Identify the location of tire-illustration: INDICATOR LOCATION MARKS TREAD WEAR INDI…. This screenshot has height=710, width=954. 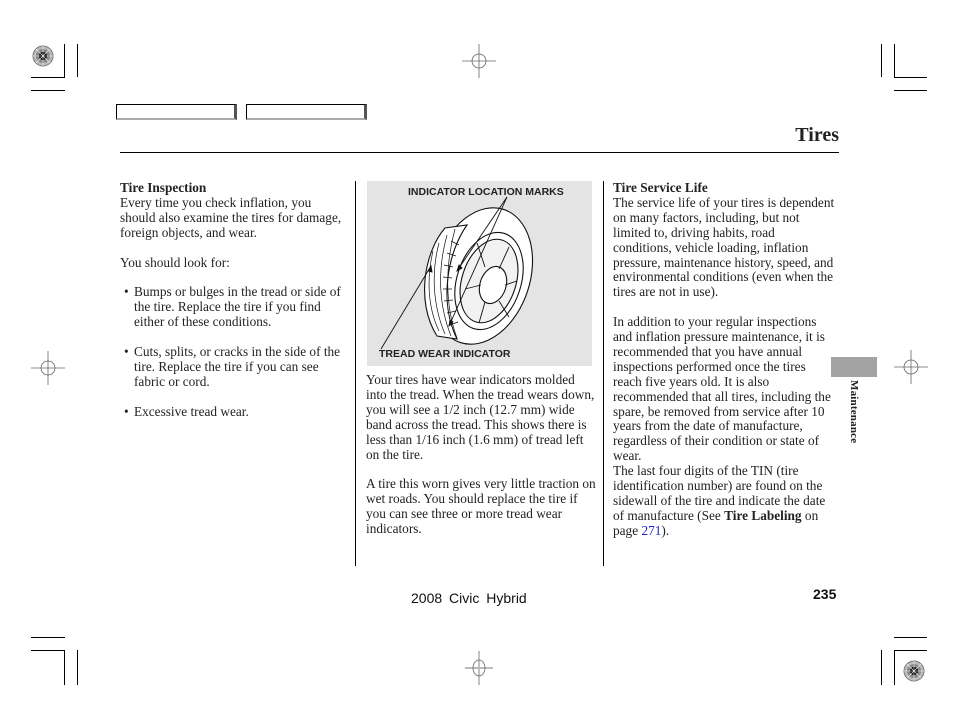
(479, 273).